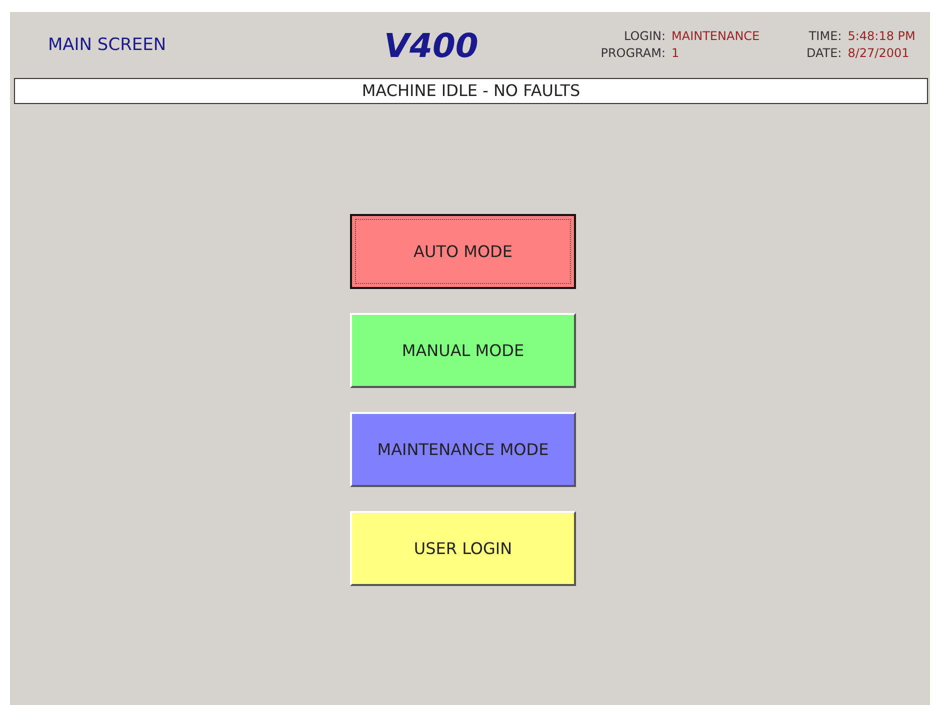 This screenshot has width=936, height=705. What do you see at coordinates (463, 350) in the screenshot?
I see `mode-button: MANUAL MODE` at bounding box center [463, 350].